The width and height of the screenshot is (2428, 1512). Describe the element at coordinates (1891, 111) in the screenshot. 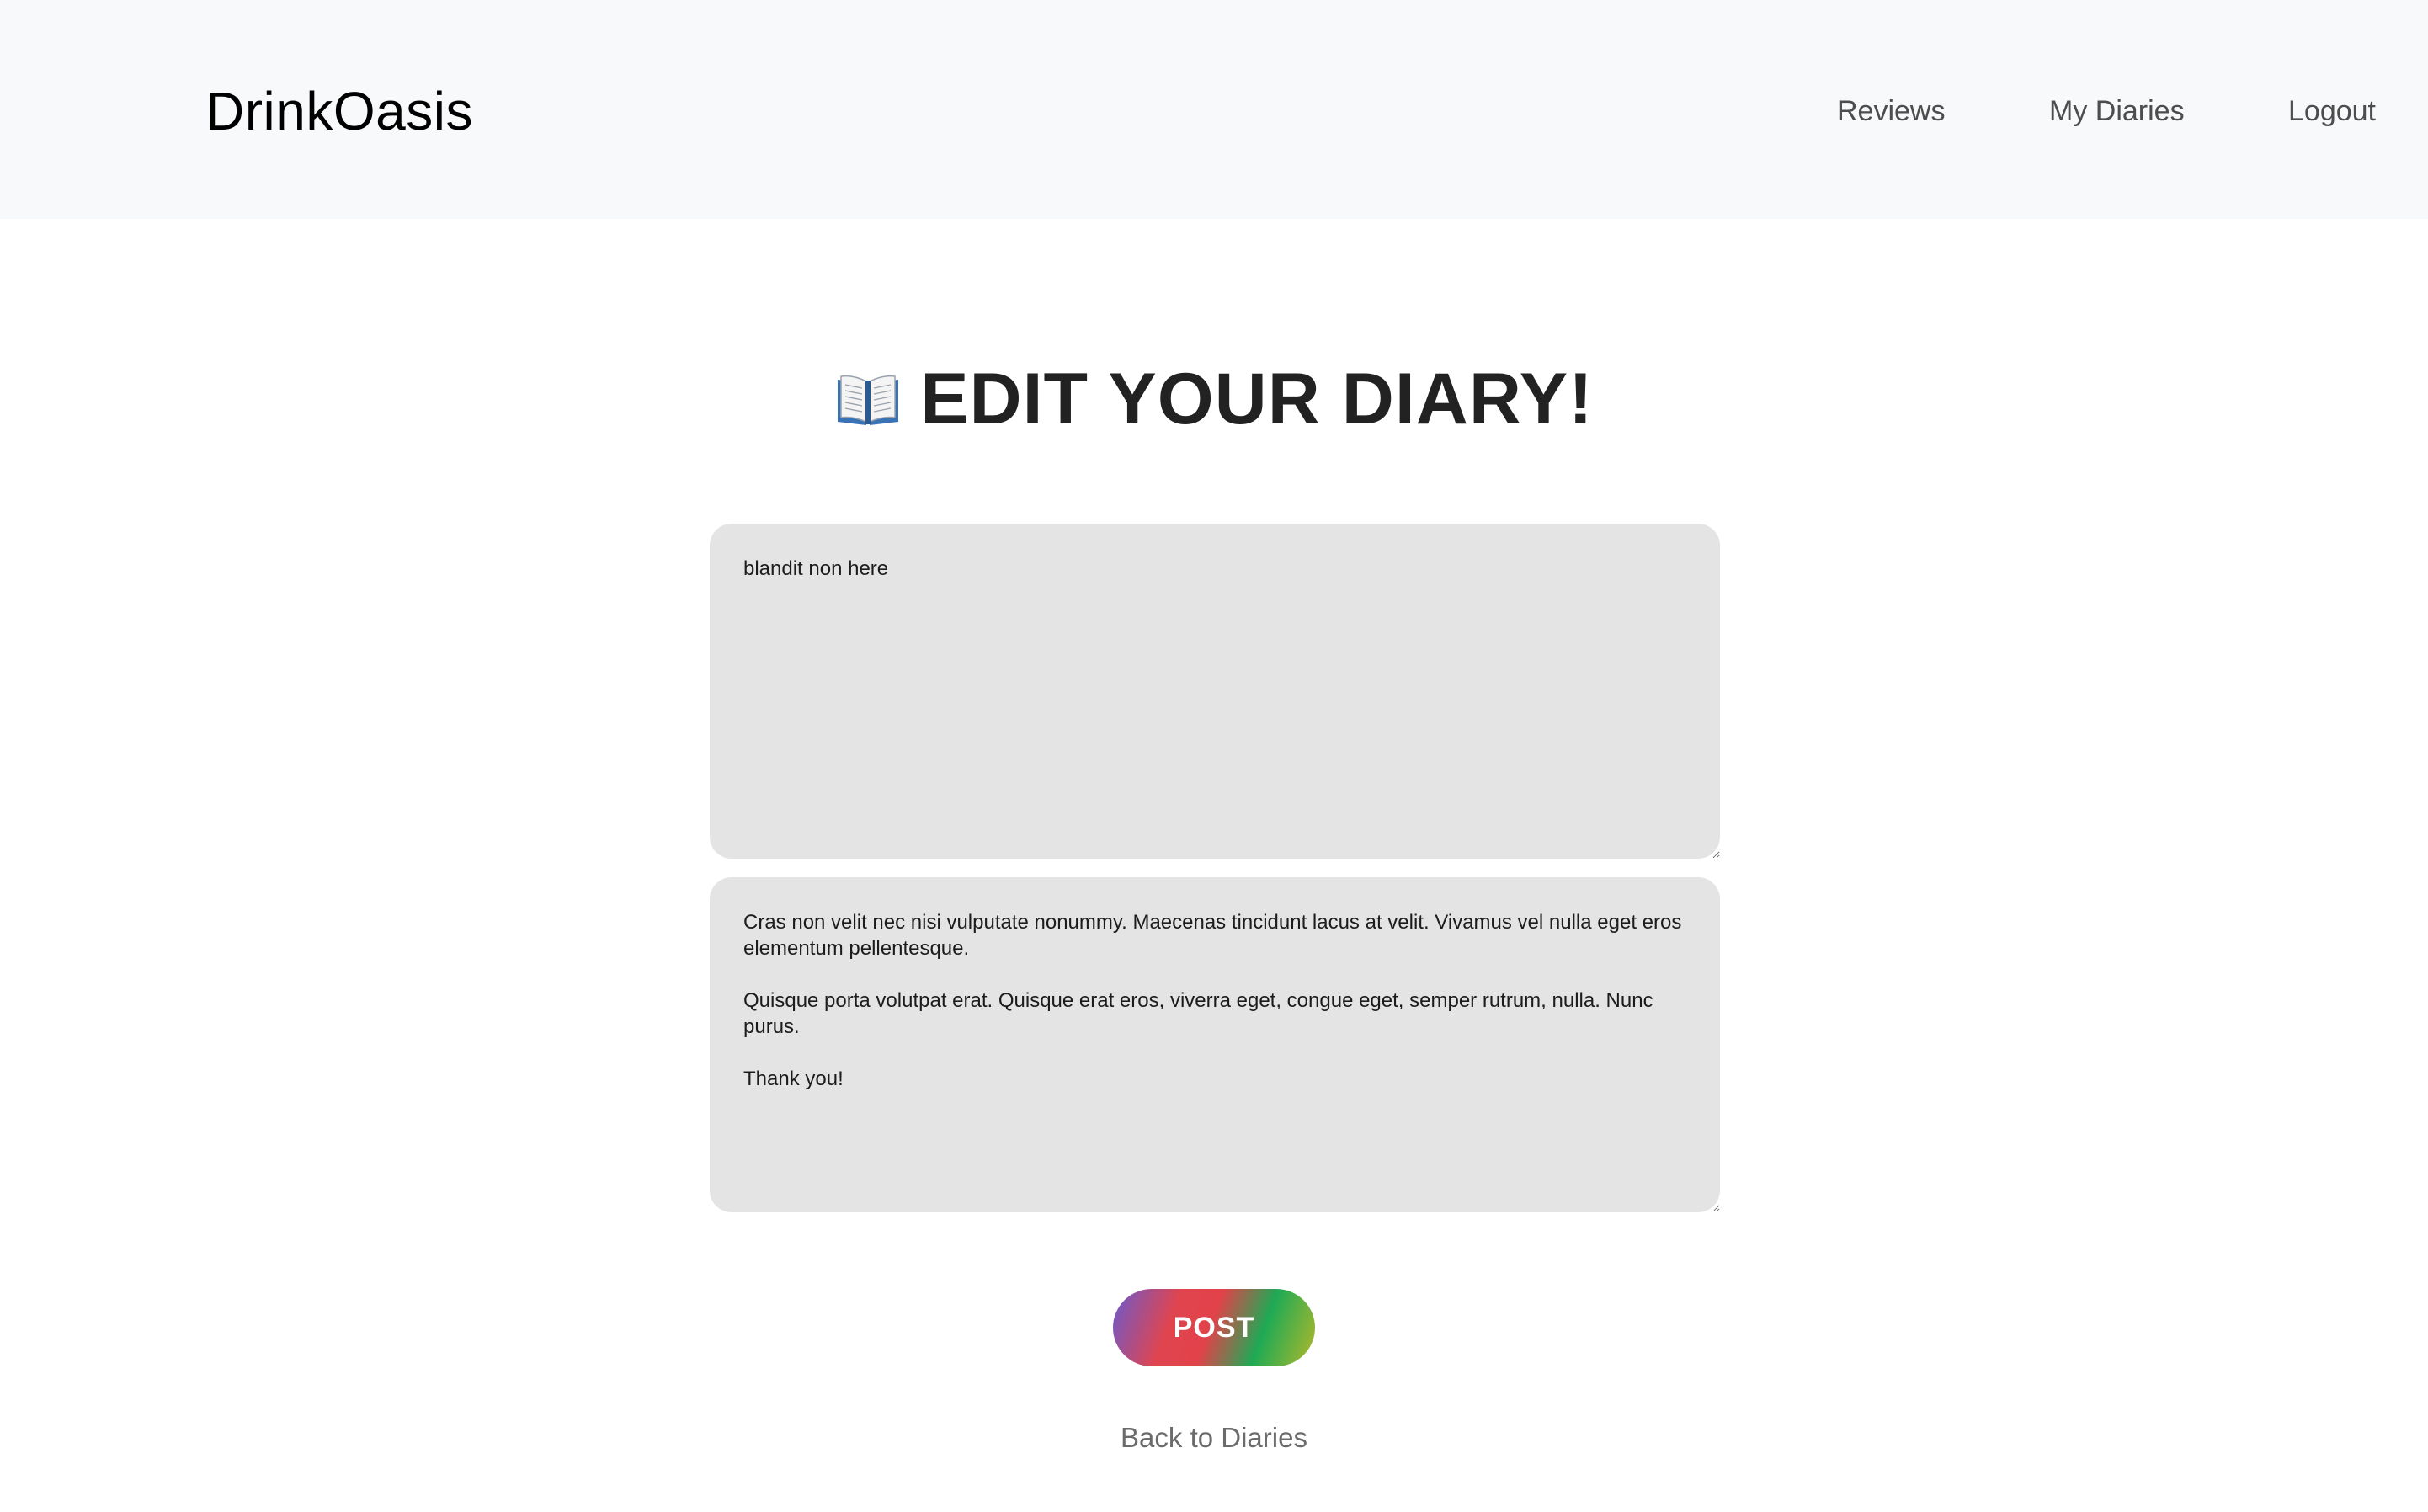

I see `nav-link-reviews: Reviews` at that location.